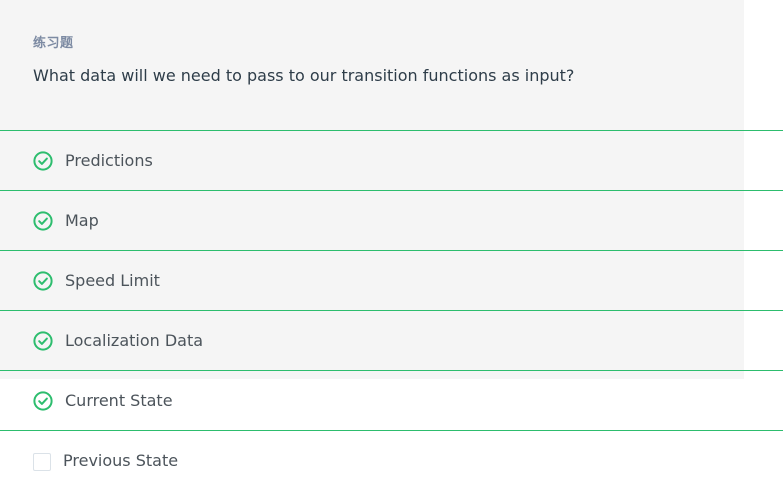  I want to click on quiz-eyebrow: 练习题, so click(53, 43).